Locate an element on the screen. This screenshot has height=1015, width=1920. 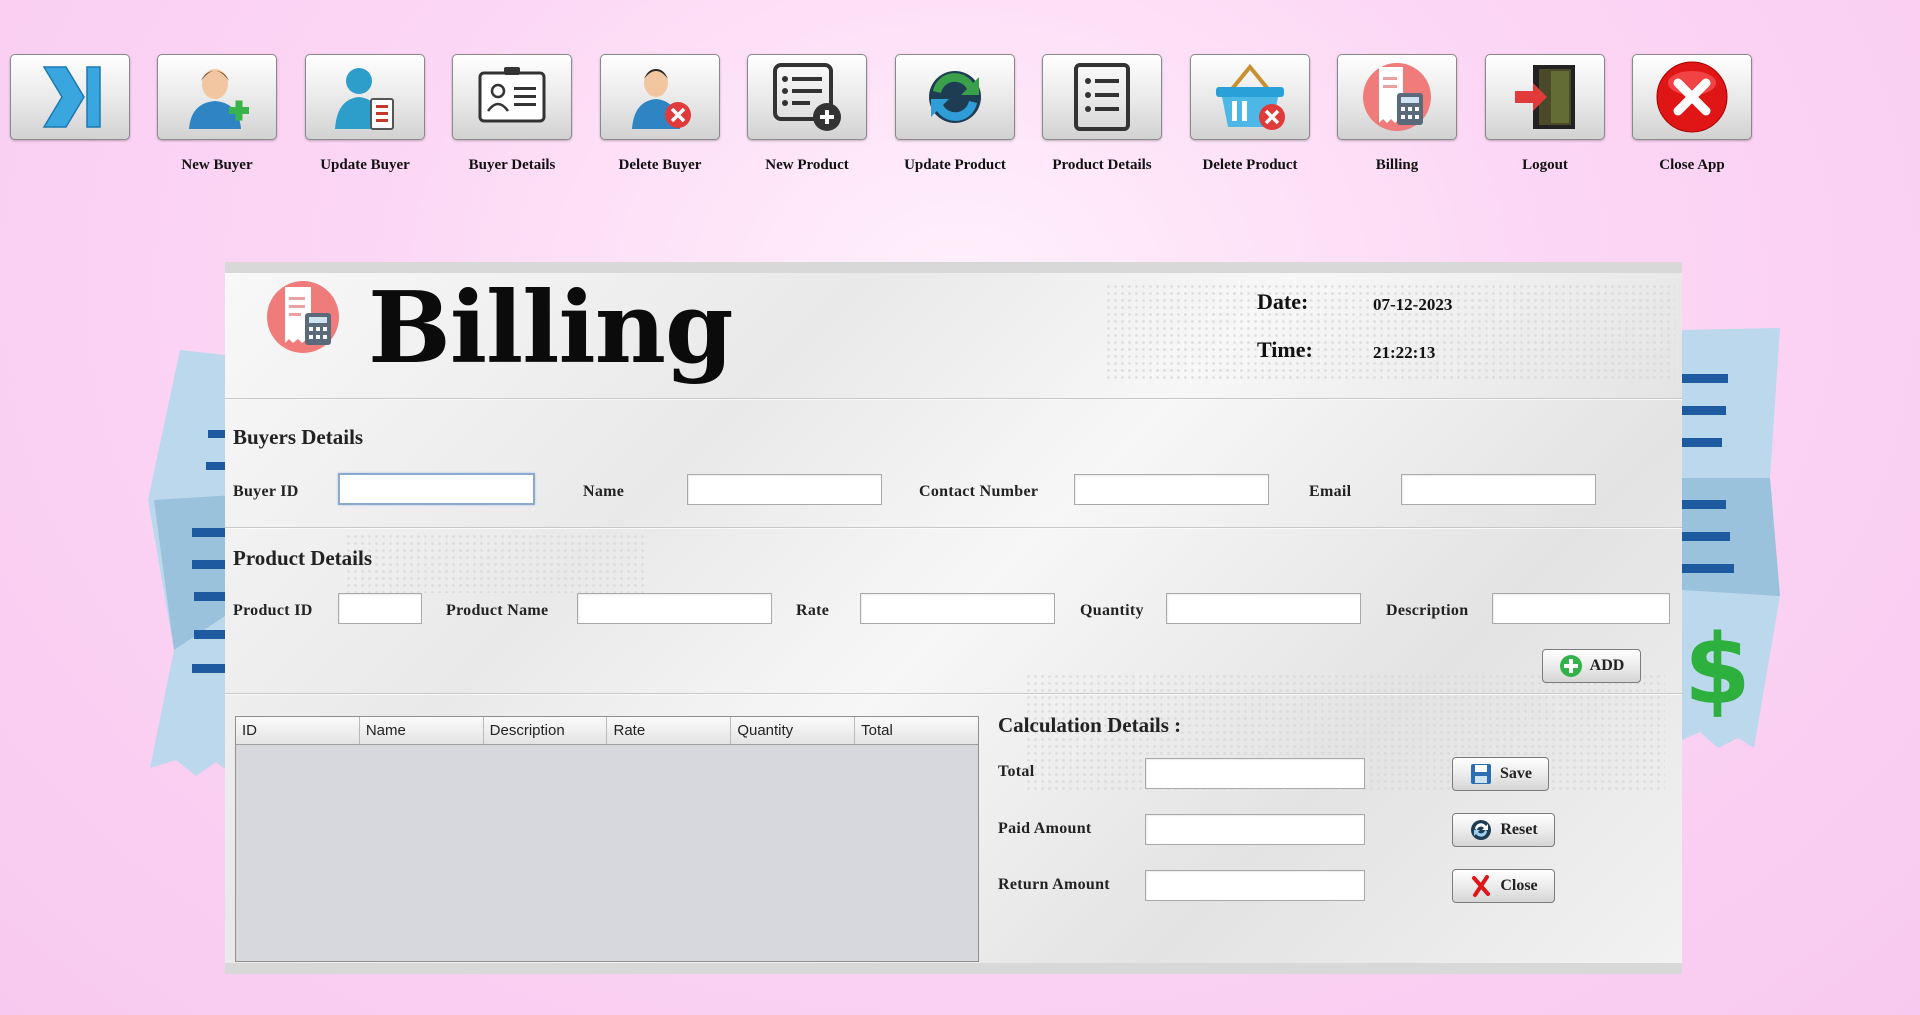
toolbar-item-delete-product: Delete Product is located at coordinates (1250, 116).